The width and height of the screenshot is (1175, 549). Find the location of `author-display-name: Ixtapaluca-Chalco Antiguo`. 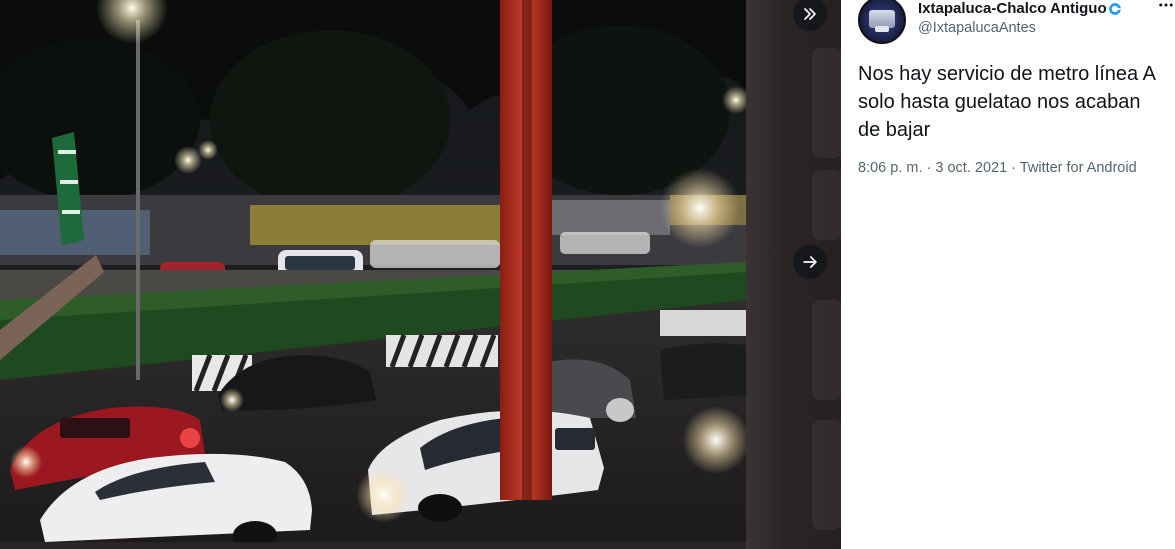

author-display-name: Ixtapaluca-Chalco Antiguo is located at coordinates (1012, 8).